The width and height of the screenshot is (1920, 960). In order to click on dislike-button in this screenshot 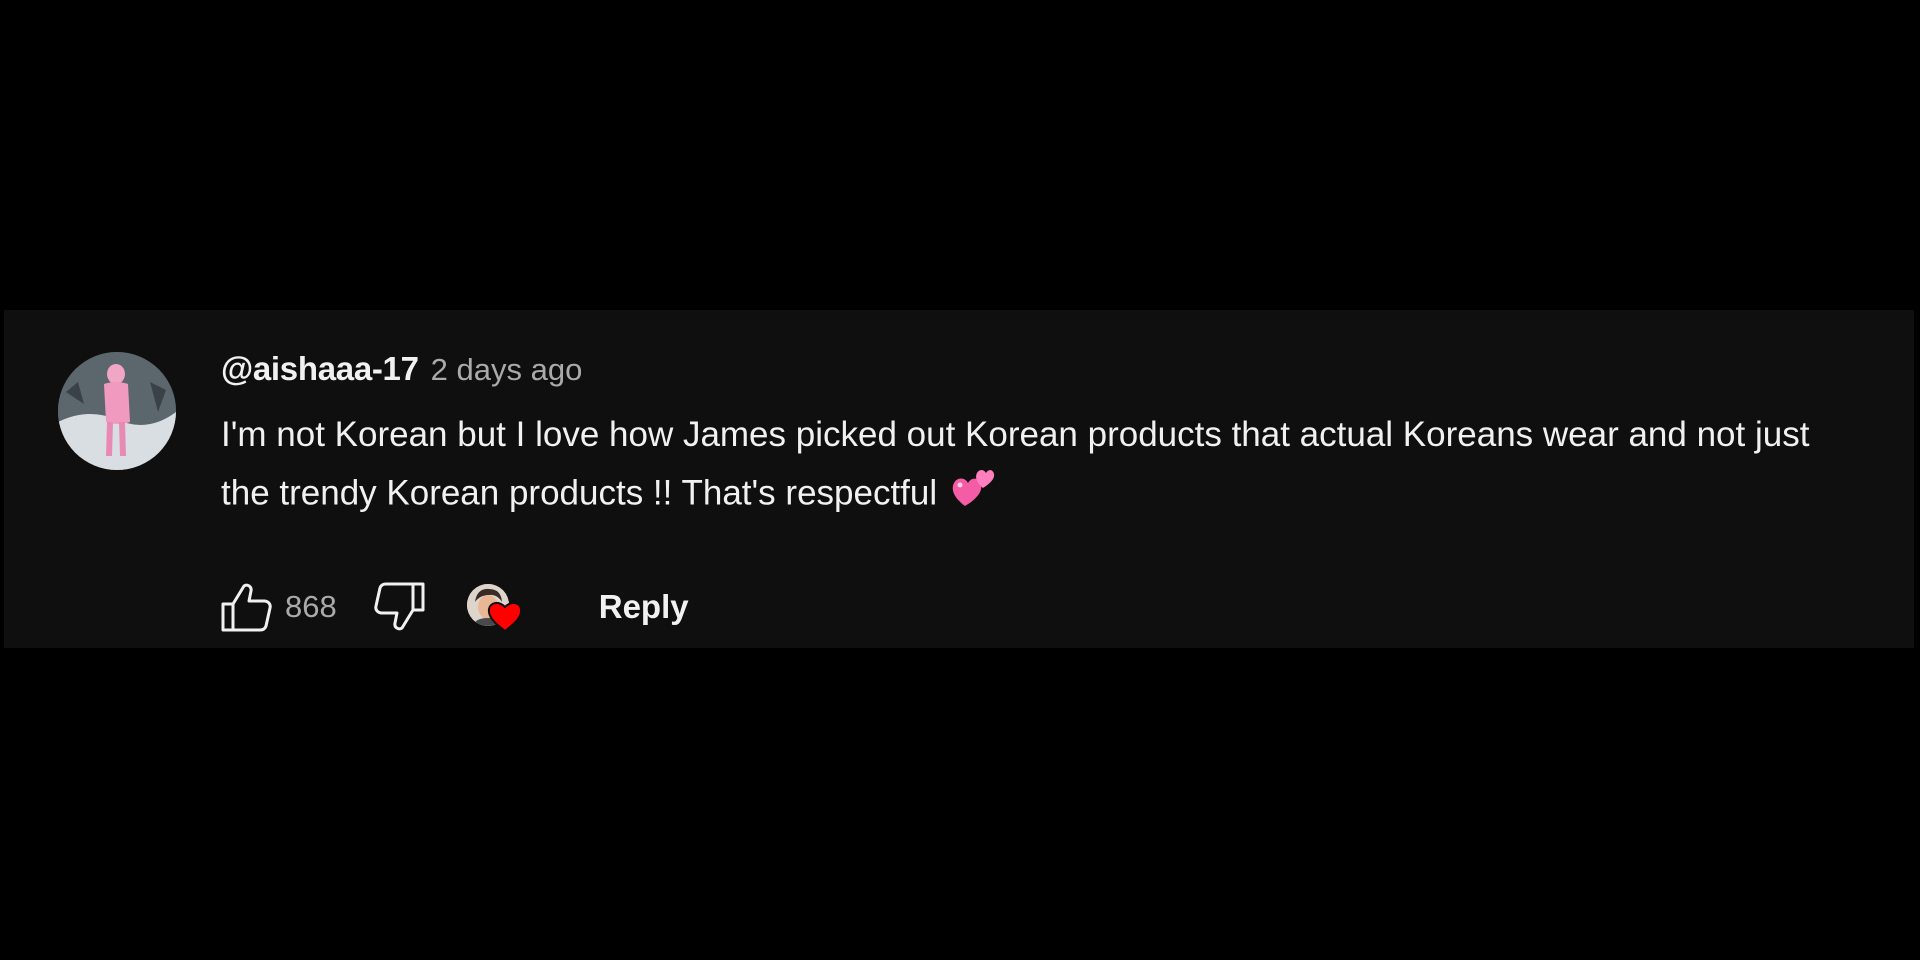, I will do `click(400, 607)`.